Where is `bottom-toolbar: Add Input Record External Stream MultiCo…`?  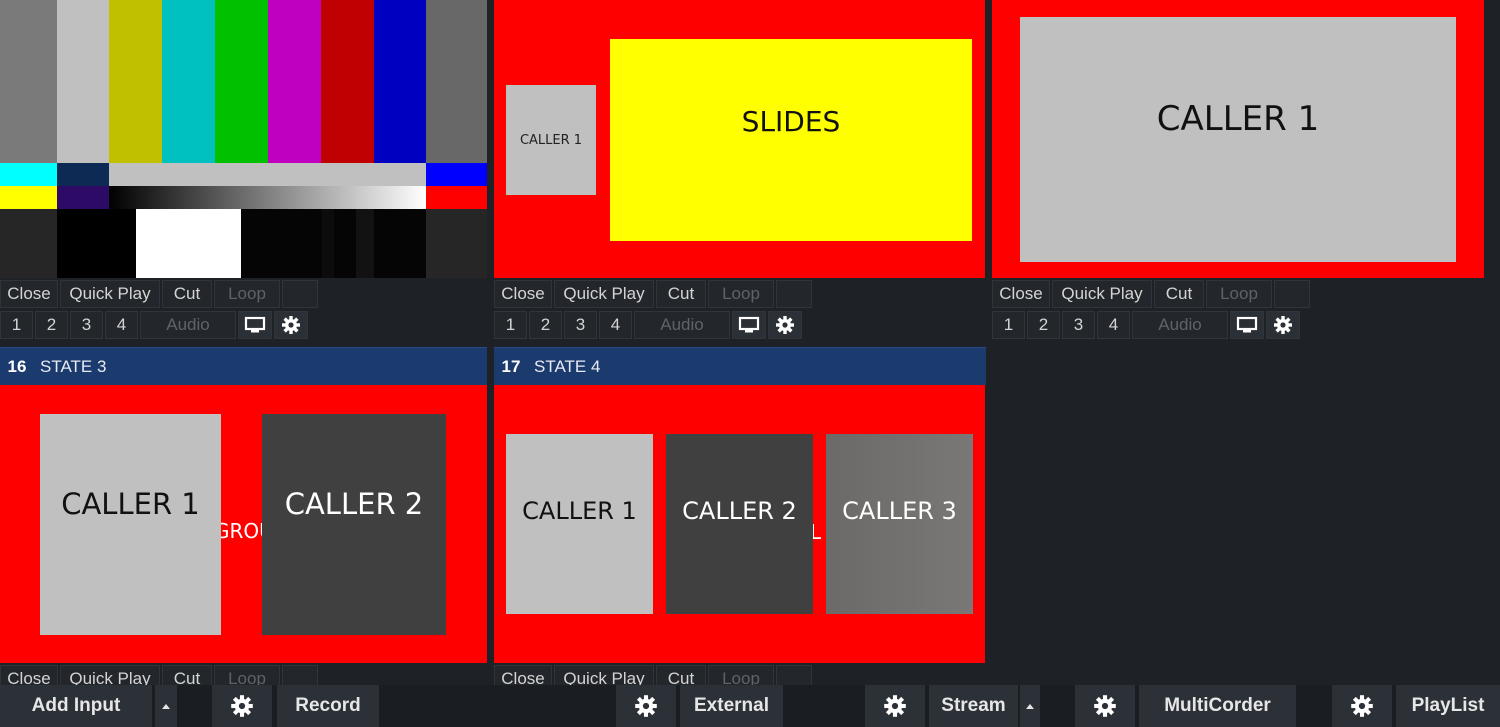
bottom-toolbar: Add Input Record External Stream MultiCo… is located at coordinates (750, 706).